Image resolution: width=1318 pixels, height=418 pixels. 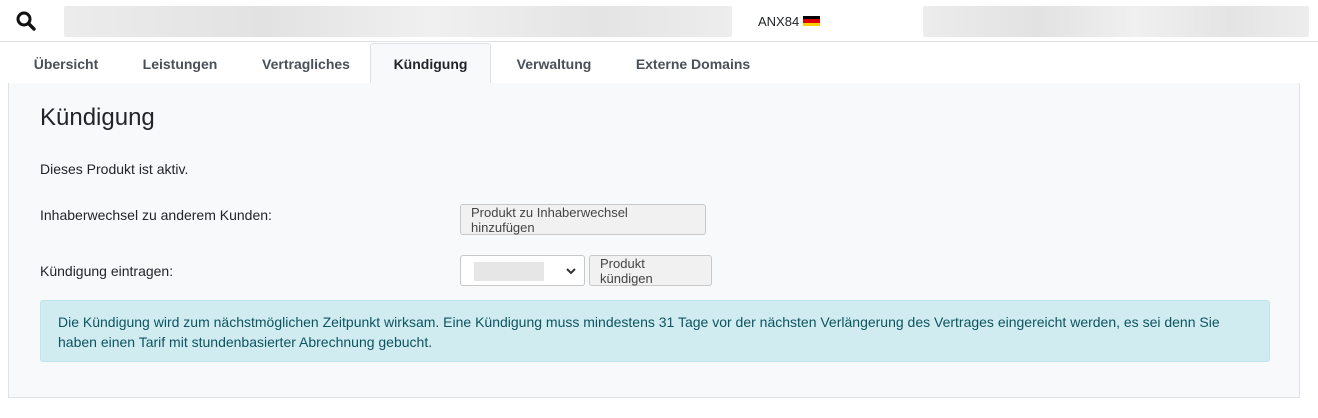 I want to click on tab-kuendigung: Kündigung, so click(x=430, y=64).